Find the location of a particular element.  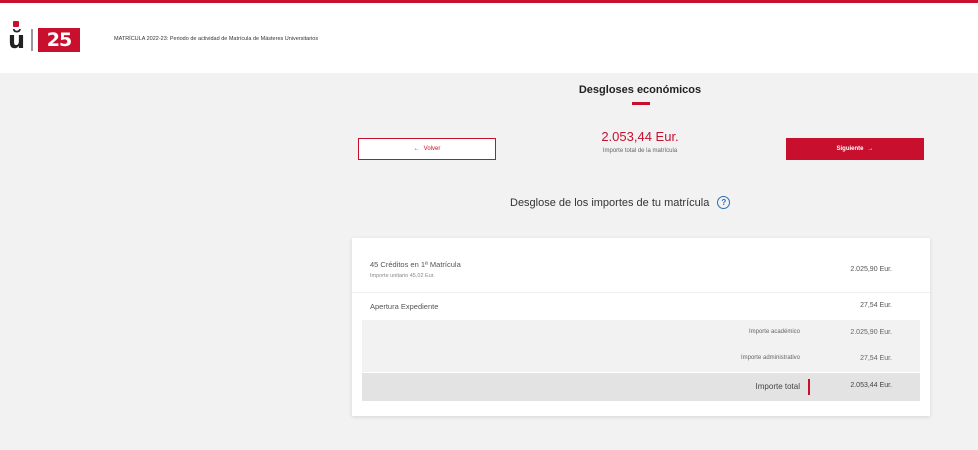

item-amount: 2.025,90 Eur. is located at coordinates (871, 269).